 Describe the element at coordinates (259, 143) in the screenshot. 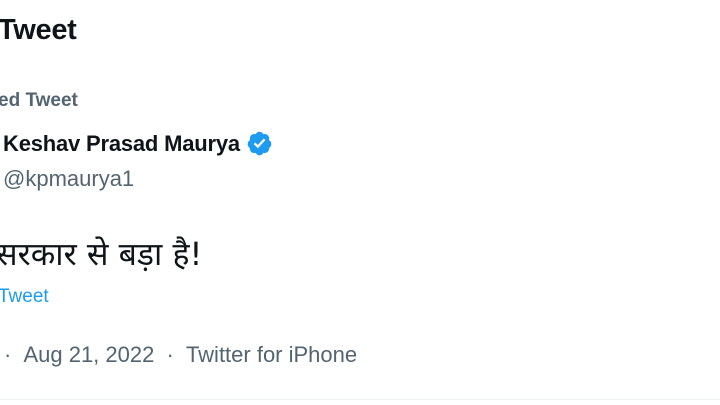

I see `verified-badge-icon` at that location.